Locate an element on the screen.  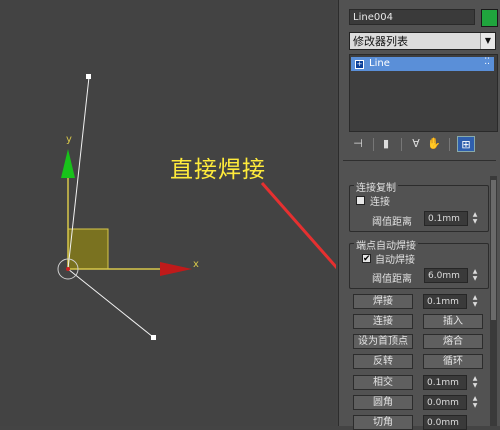
chevron-down-icon: ▼ is located at coordinates (487, 41).